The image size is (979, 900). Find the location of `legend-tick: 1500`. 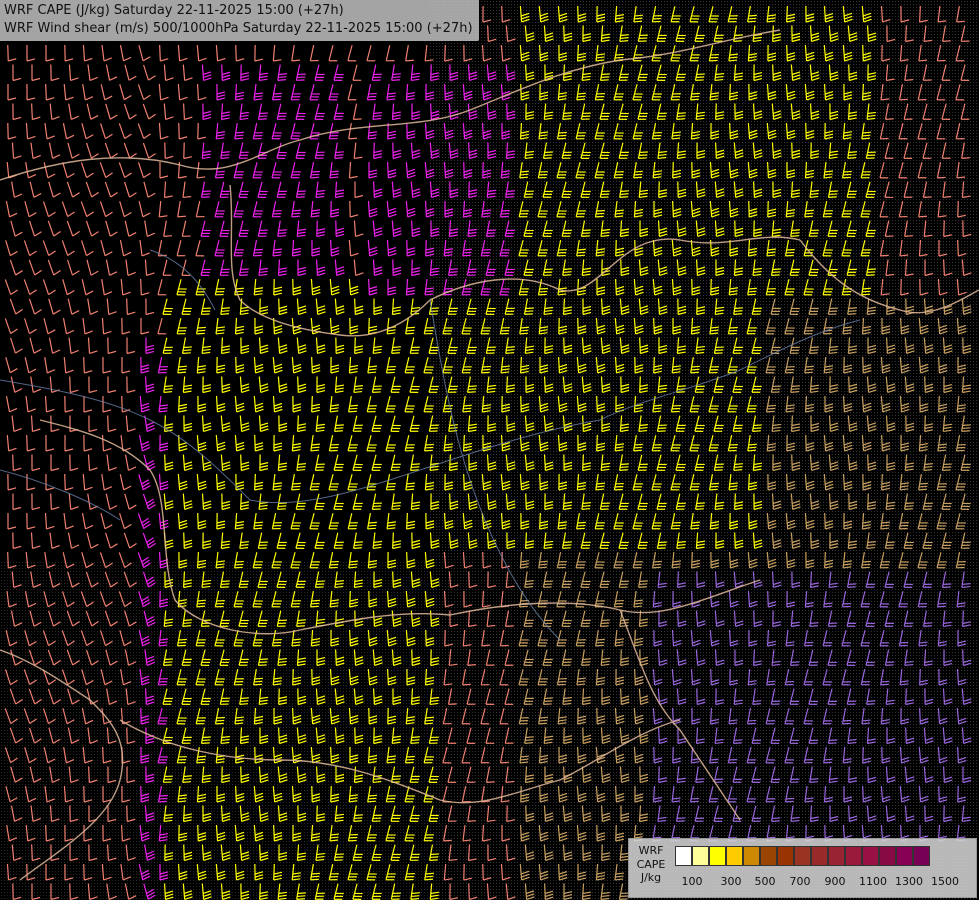

legend-tick: 1500 is located at coordinates (945, 881).